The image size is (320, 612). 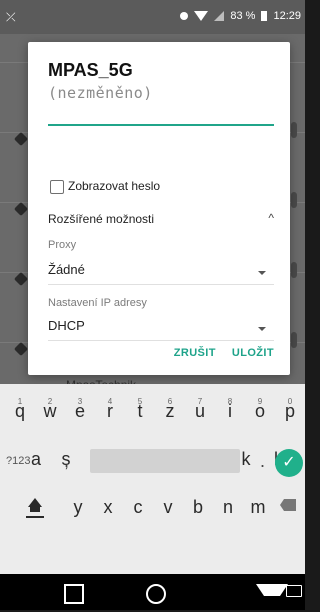 What do you see at coordinates (80, 411) in the screenshot?
I see `key-e: 3e` at bounding box center [80, 411].